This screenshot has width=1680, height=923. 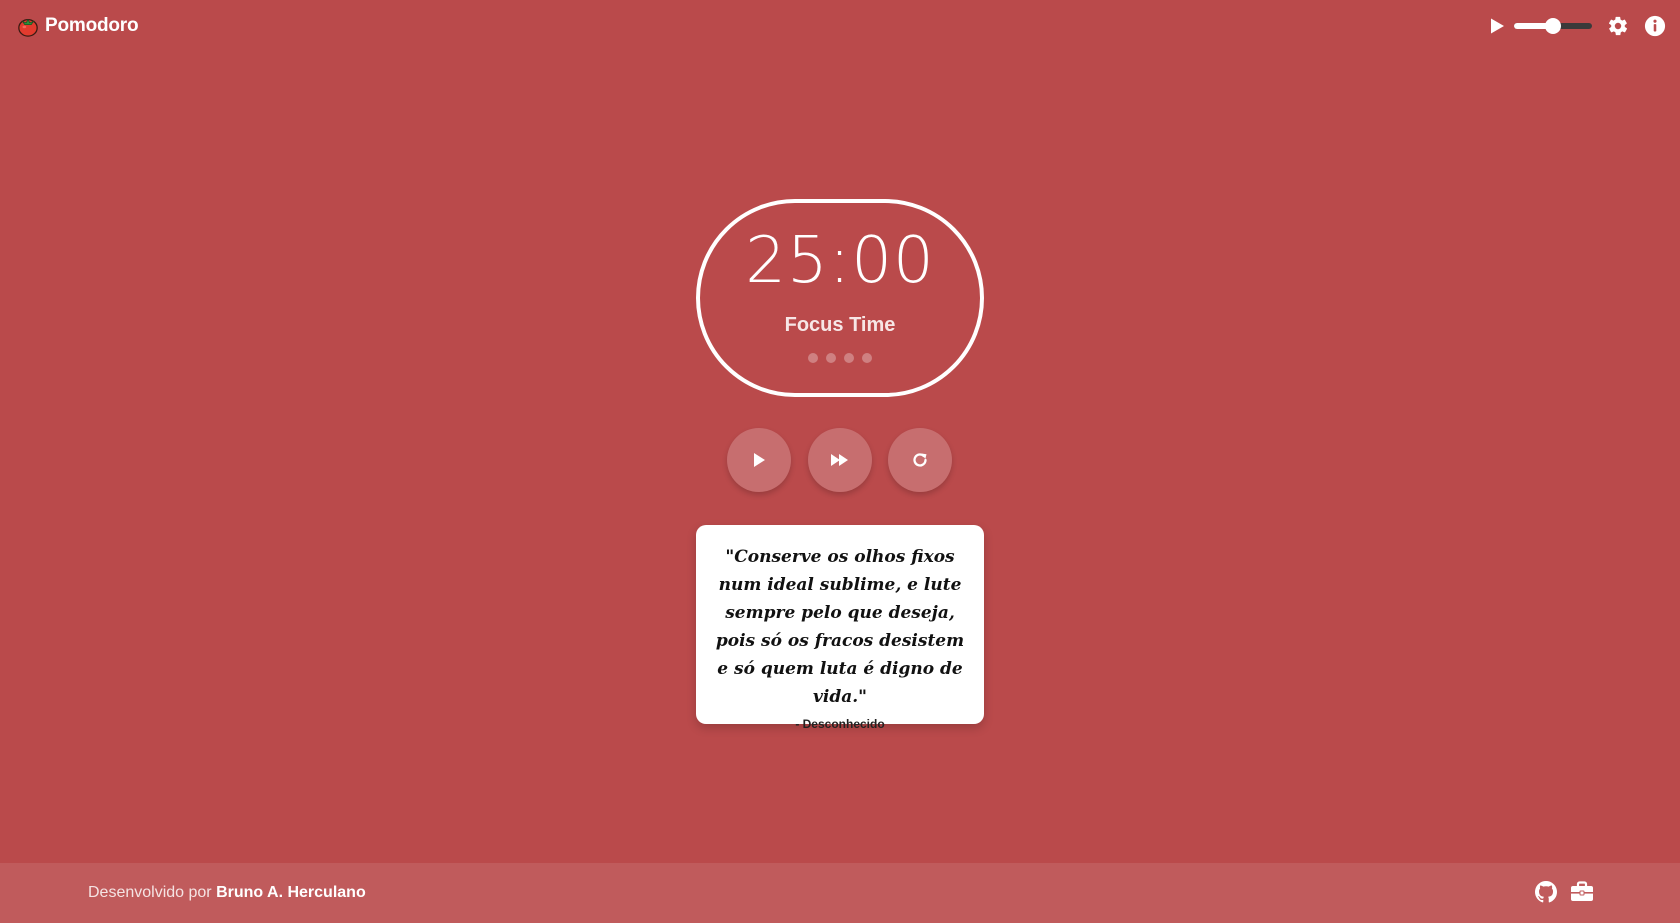 What do you see at coordinates (840, 325) in the screenshot?
I see `timer-mode-label: Focus Time` at bounding box center [840, 325].